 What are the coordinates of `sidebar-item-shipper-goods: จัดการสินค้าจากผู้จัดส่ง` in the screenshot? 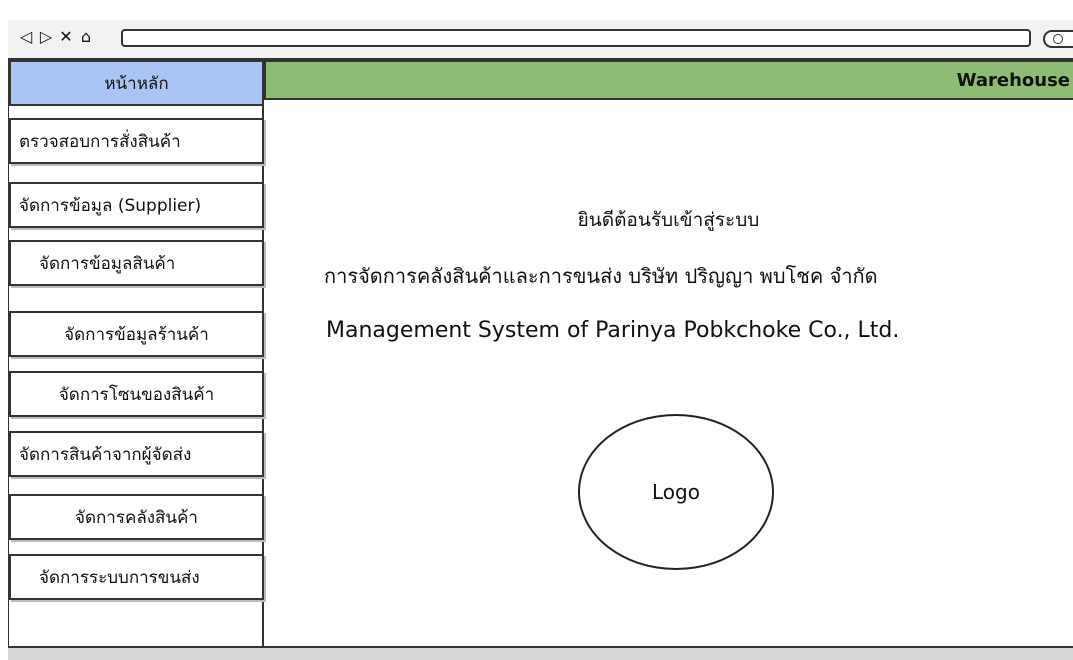 It's located at (136, 454).